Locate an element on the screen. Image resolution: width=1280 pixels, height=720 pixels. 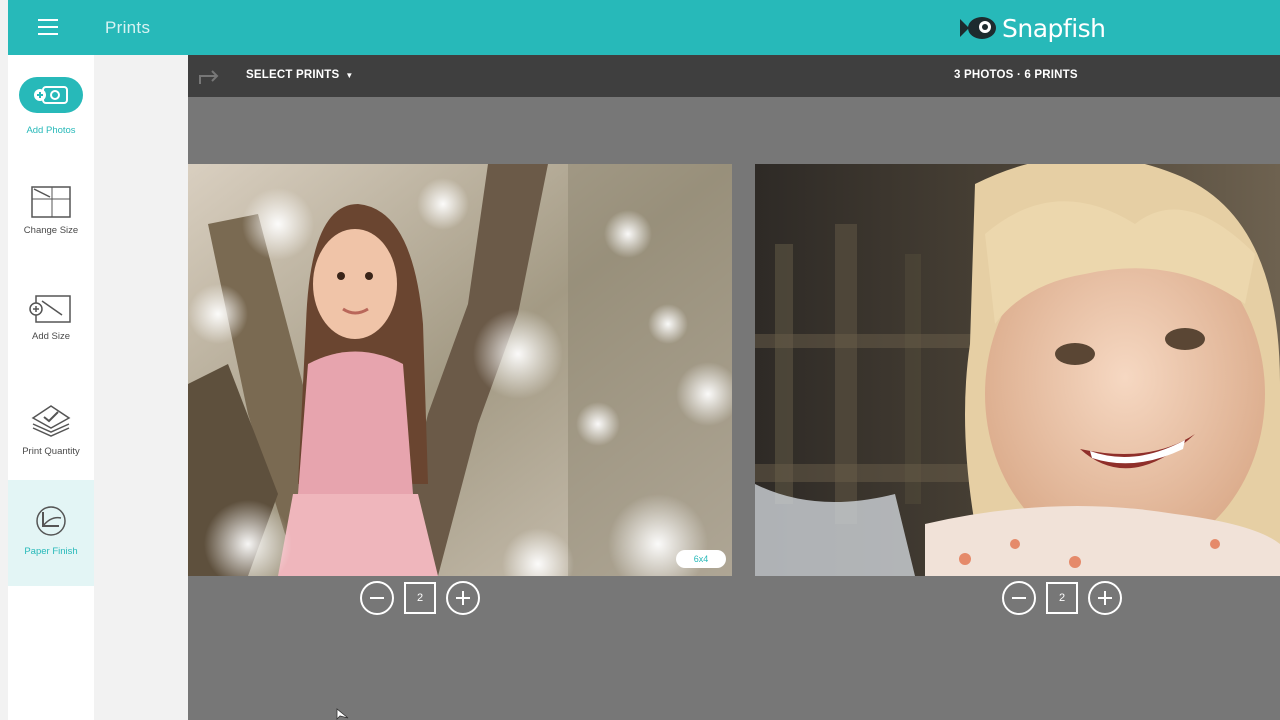
print-quantity-icon is located at coordinates (51, 421).